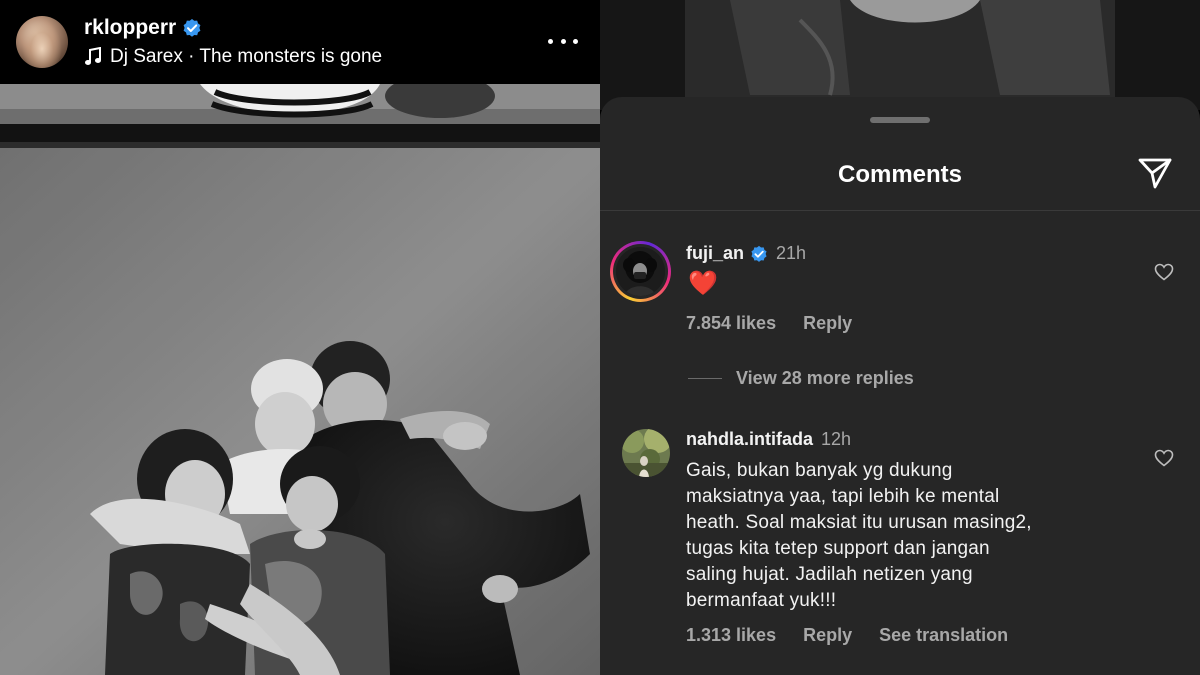  Describe the element at coordinates (703, 283) in the screenshot. I see `comment-text: ❤️` at that location.